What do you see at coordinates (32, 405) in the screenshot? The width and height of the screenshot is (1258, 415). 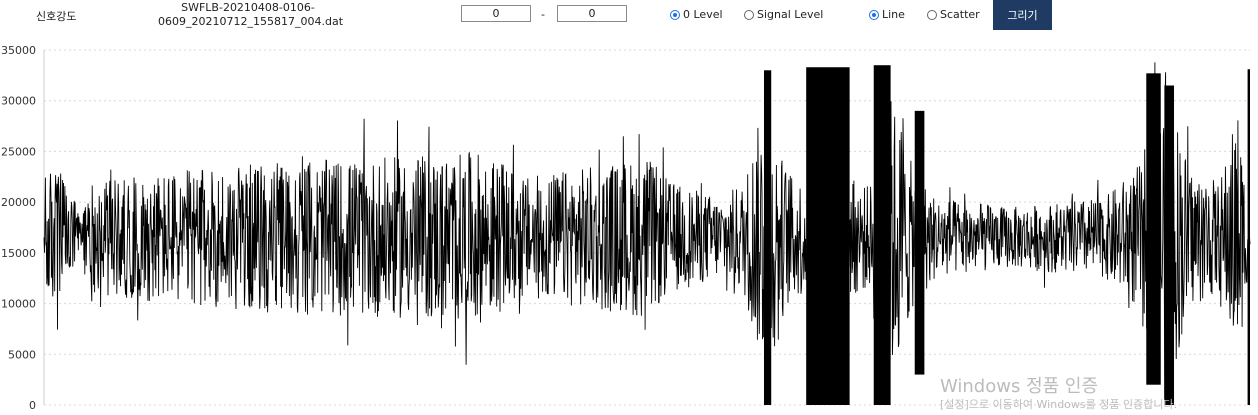 I see `y-tick-label: 0` at bounding box center [32, 405].